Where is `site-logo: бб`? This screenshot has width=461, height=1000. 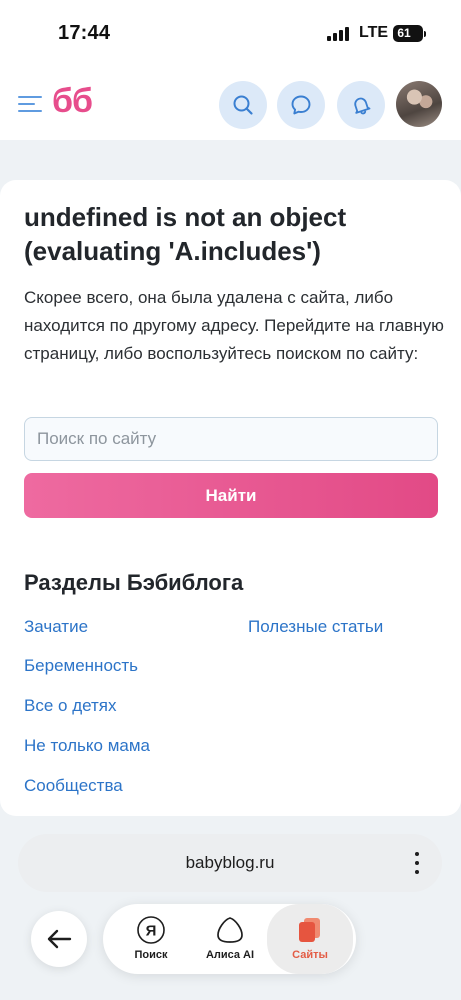
site-logo: бб is located at coordinates (72, 101).